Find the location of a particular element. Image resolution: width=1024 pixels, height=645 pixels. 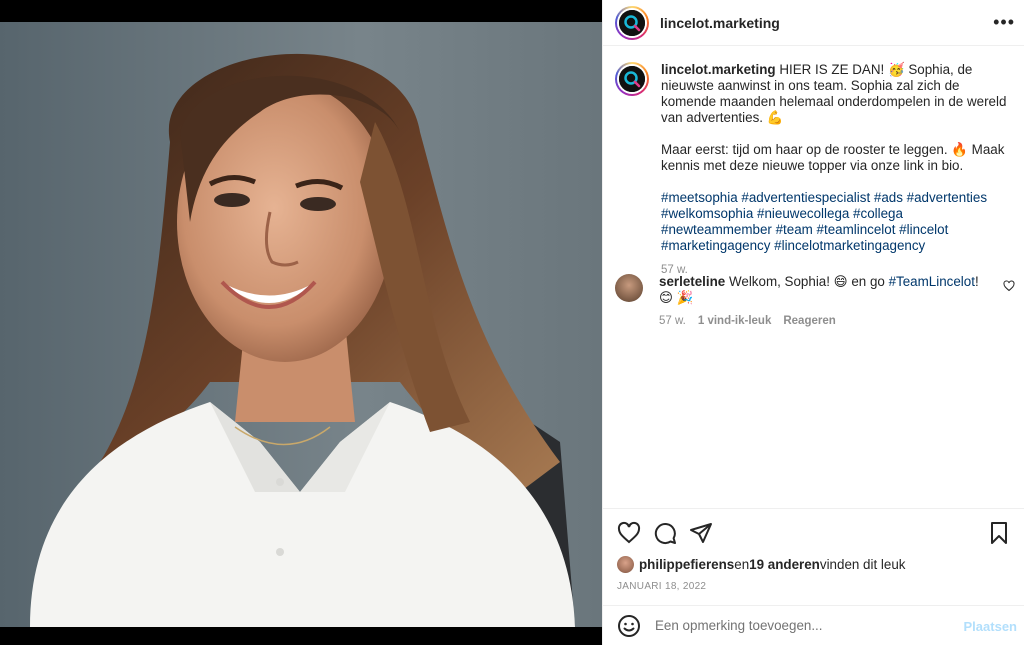

likes-text-mid: en is located at coordinates (742, 564).